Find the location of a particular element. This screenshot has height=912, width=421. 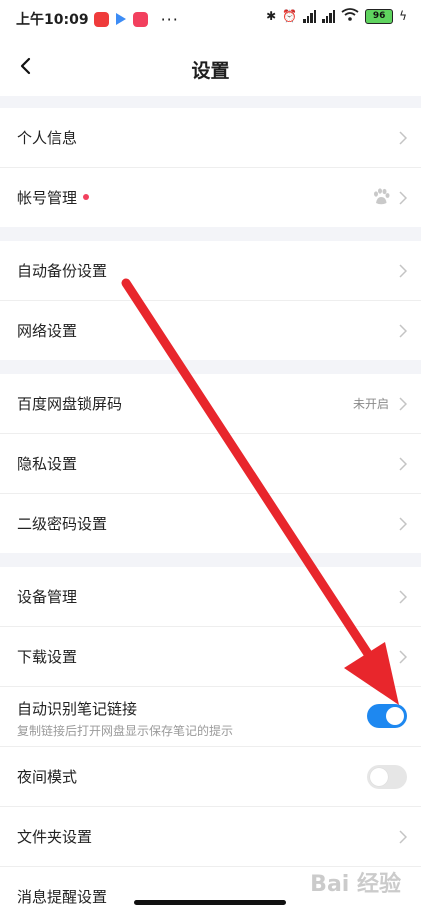

settings-item-note-link-detect: 自动识别笔记链接 复制链接后打开网盘显示保存笔记的提示 is located at coordinates (210, 717).